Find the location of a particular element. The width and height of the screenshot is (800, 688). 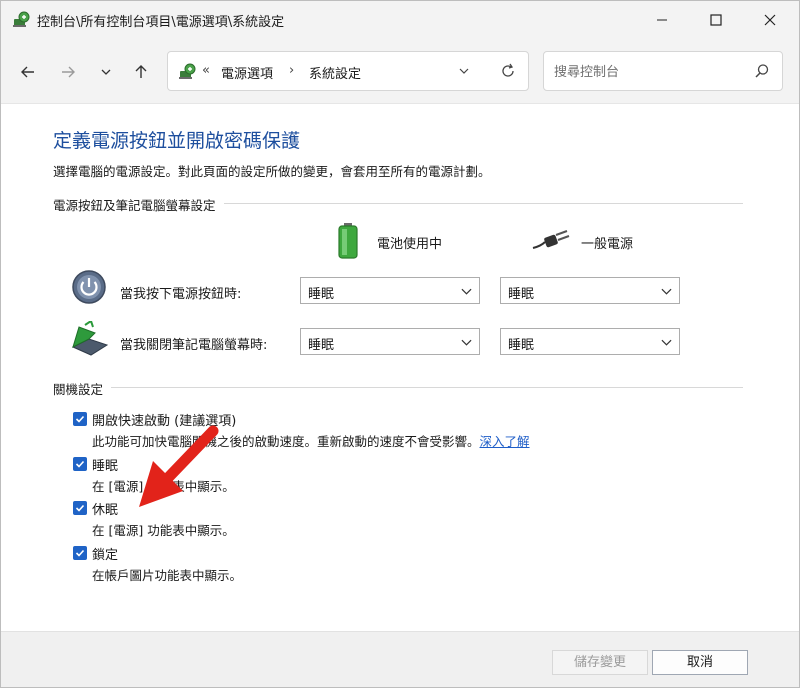

group-divider is located at coordinates (398, 387).